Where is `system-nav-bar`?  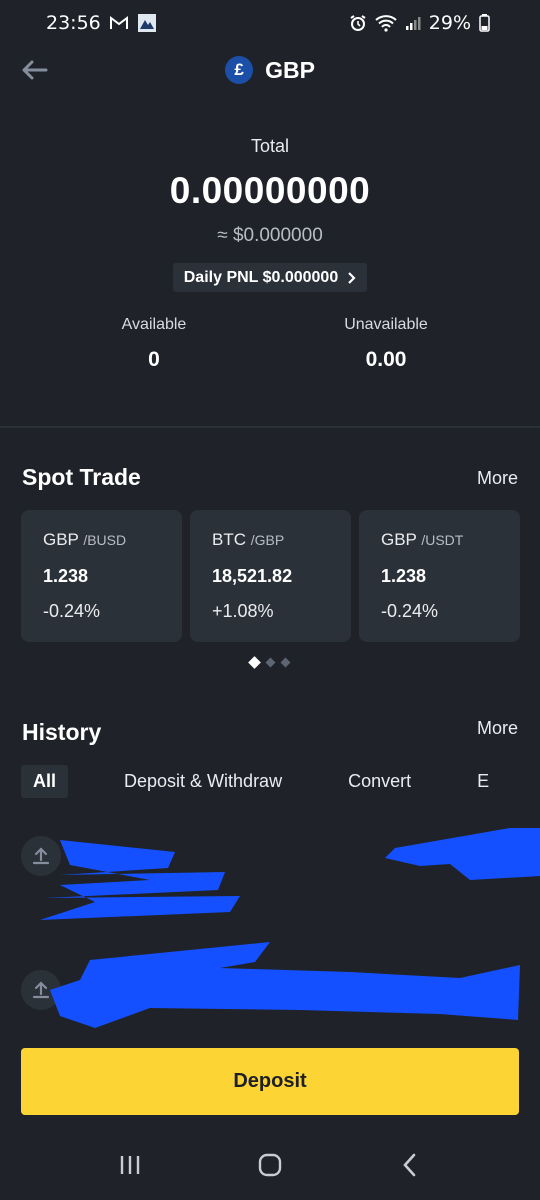 system-nav-bar is located at coordinates (270, 1165).